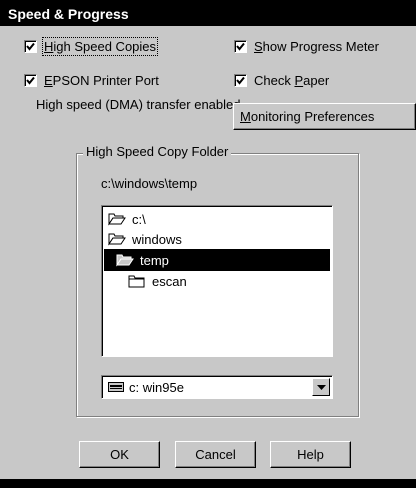  Describe the element at coordinates (154, 260) in the screenshot. I see `tree-item-label: temp` at that location.